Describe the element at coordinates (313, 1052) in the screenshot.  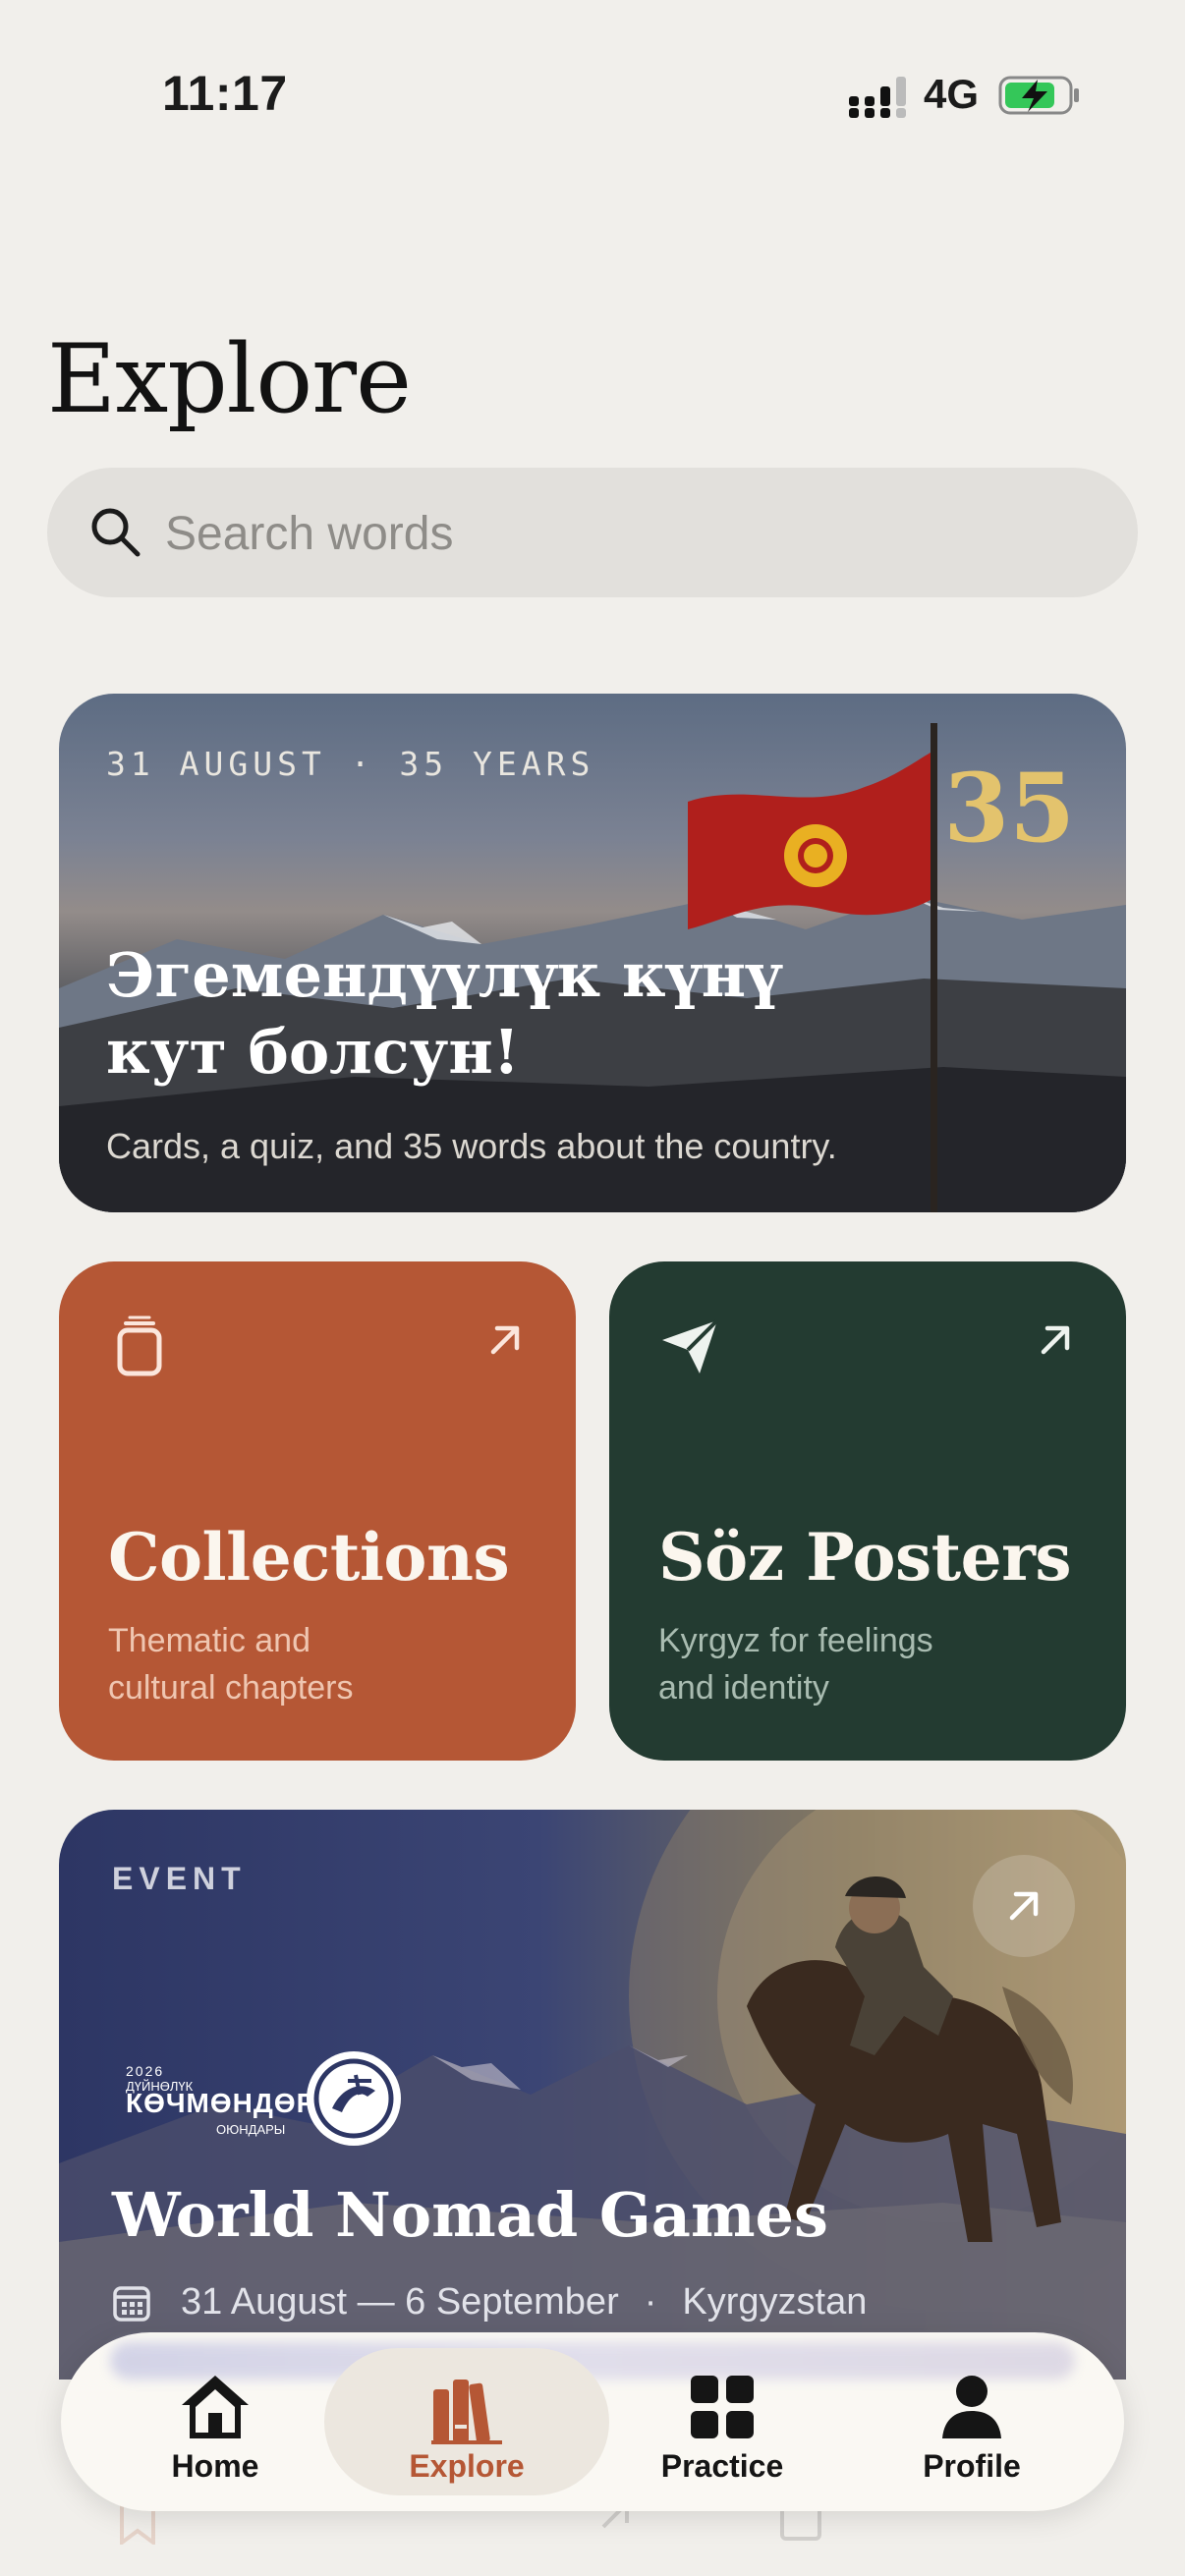
I see `hero-headline-line2: кут болсун!` at that location.